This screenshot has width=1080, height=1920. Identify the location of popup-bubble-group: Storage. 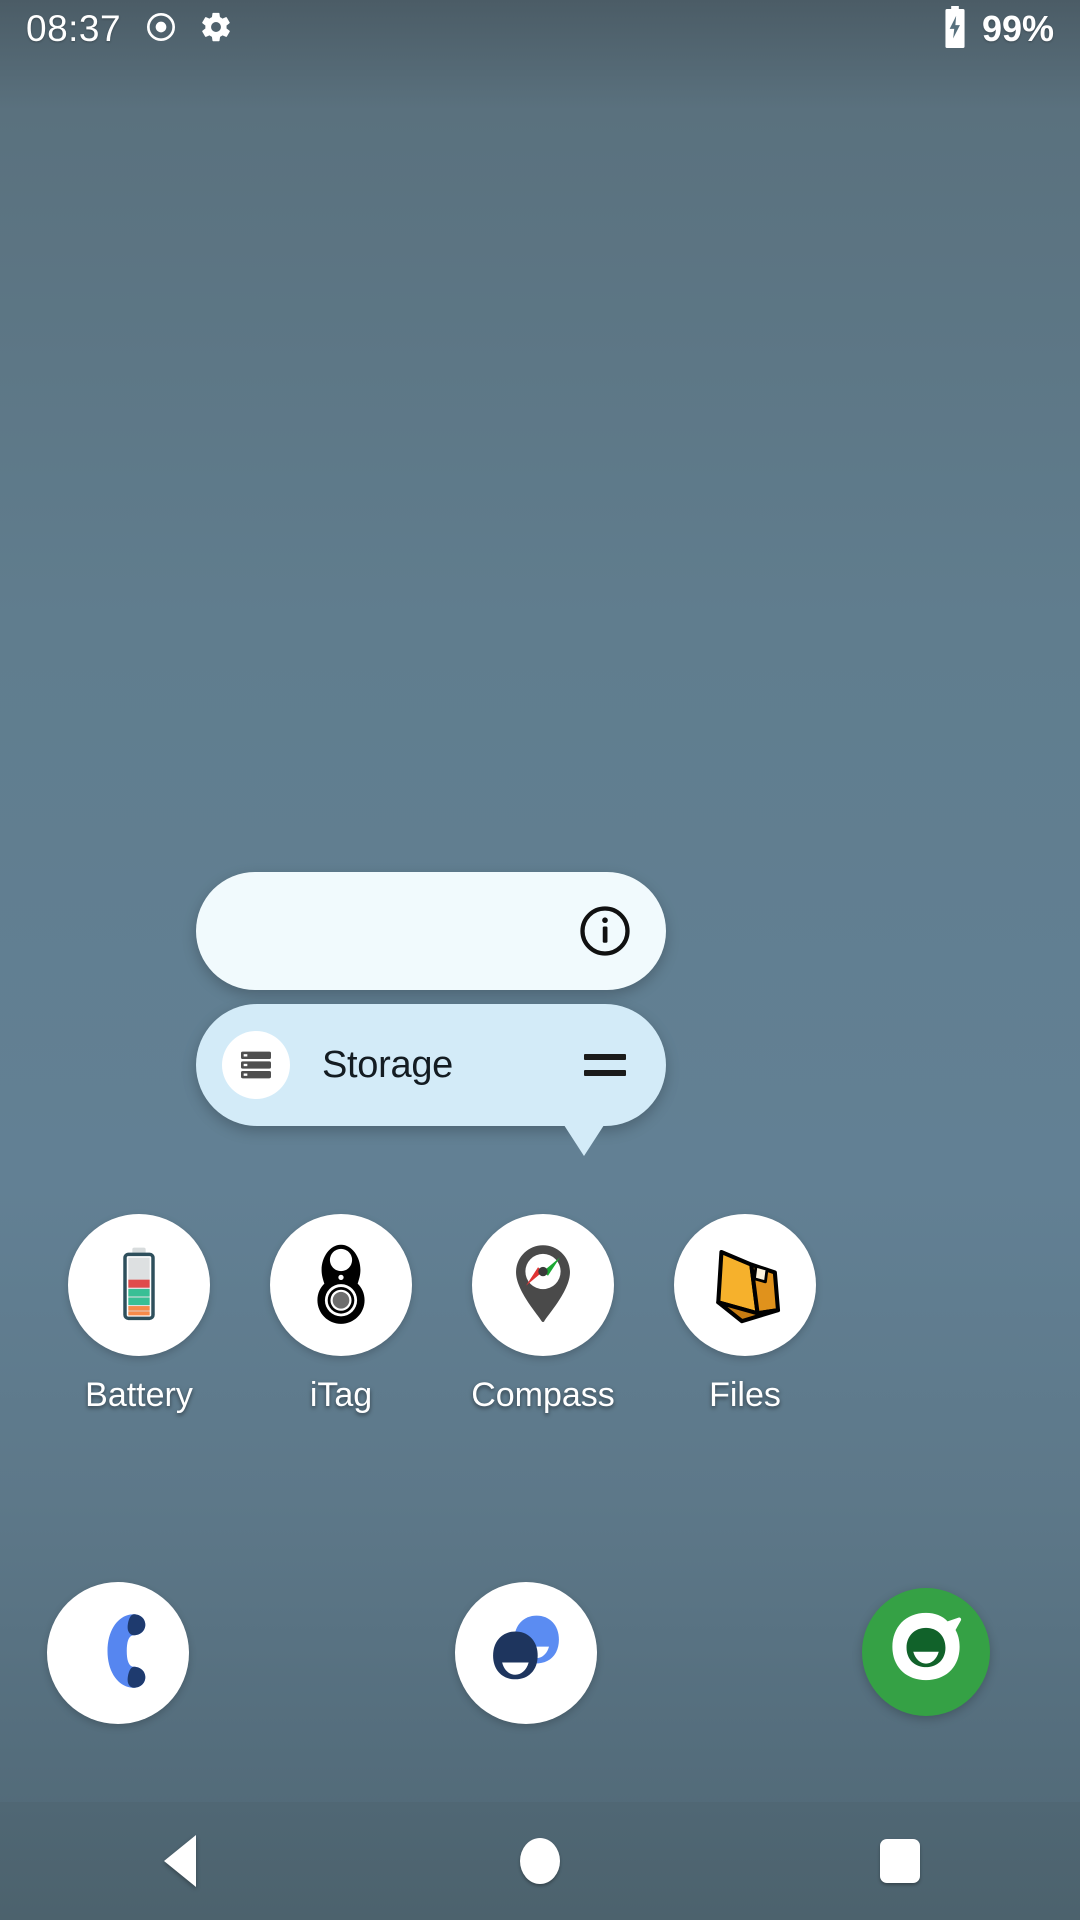
(431, 1014).